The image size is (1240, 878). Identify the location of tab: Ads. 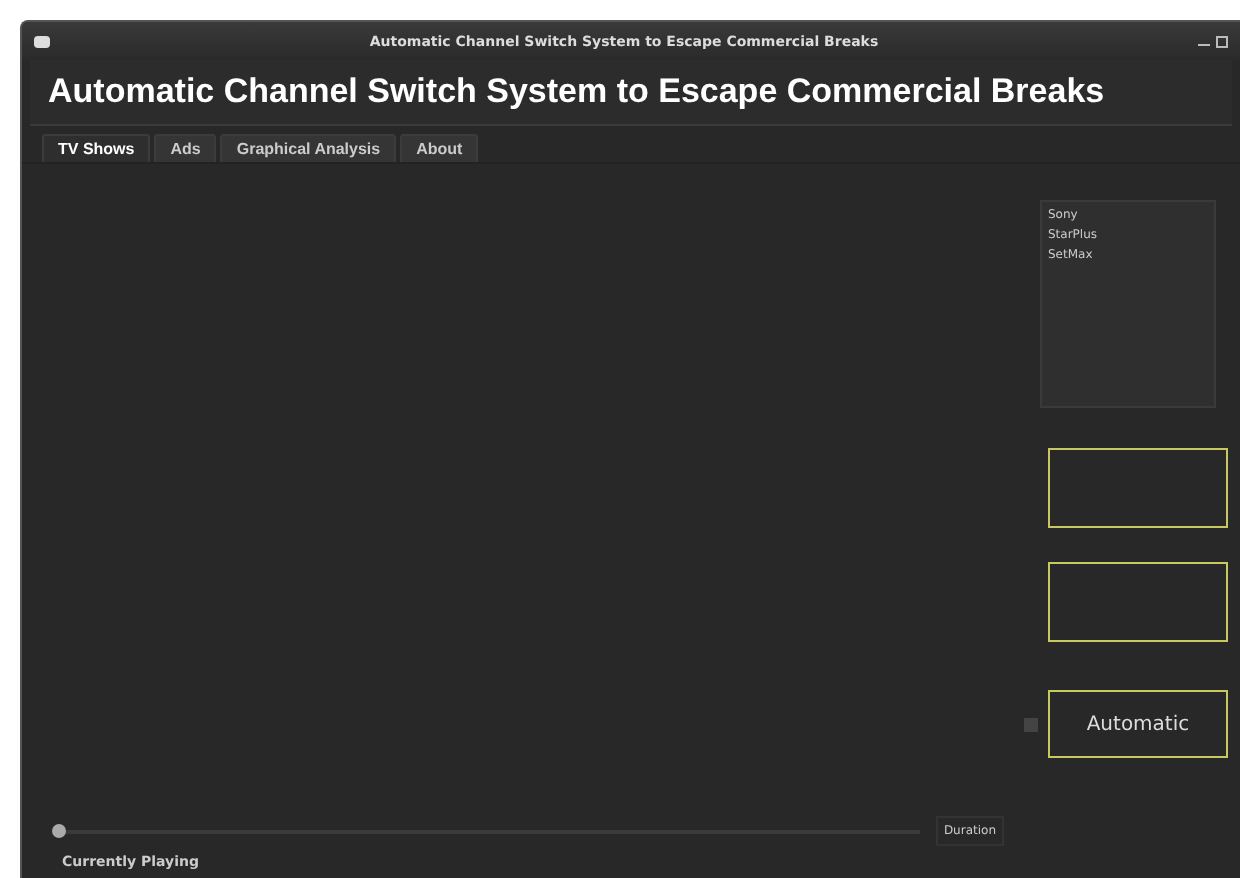
(185, 148).